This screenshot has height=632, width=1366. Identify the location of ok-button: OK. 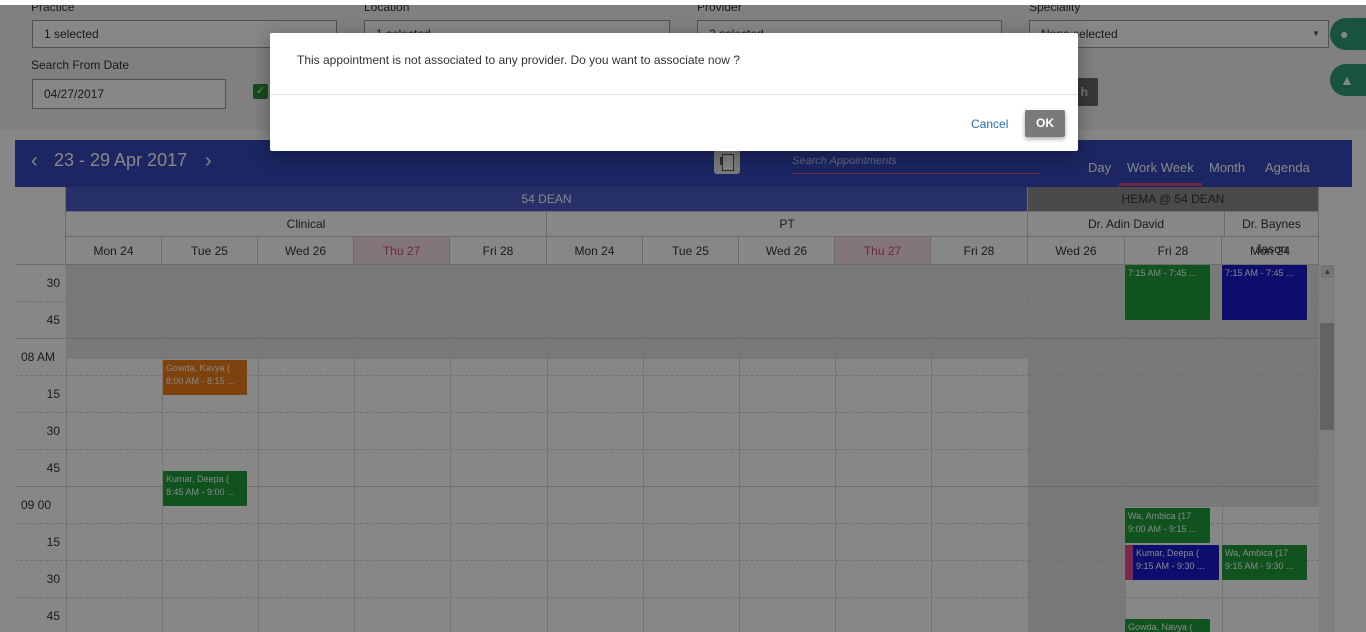
(1045, 123).